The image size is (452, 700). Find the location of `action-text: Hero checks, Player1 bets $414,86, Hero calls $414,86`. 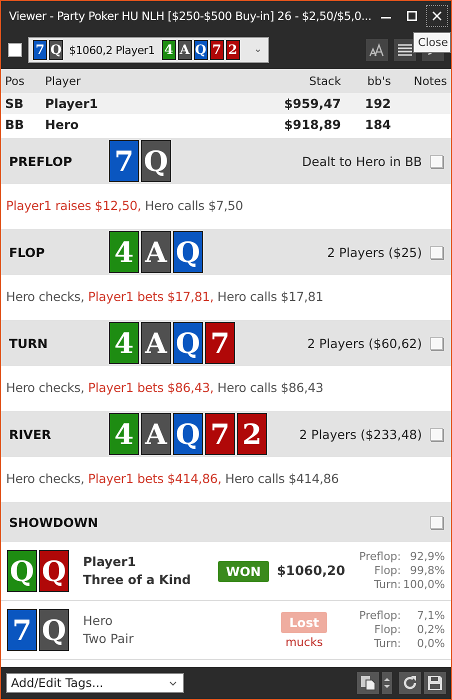

action-text: Hero checks, Player1 bets $414,86, Hero calls $414,86 is located at coordinates (172, 478).